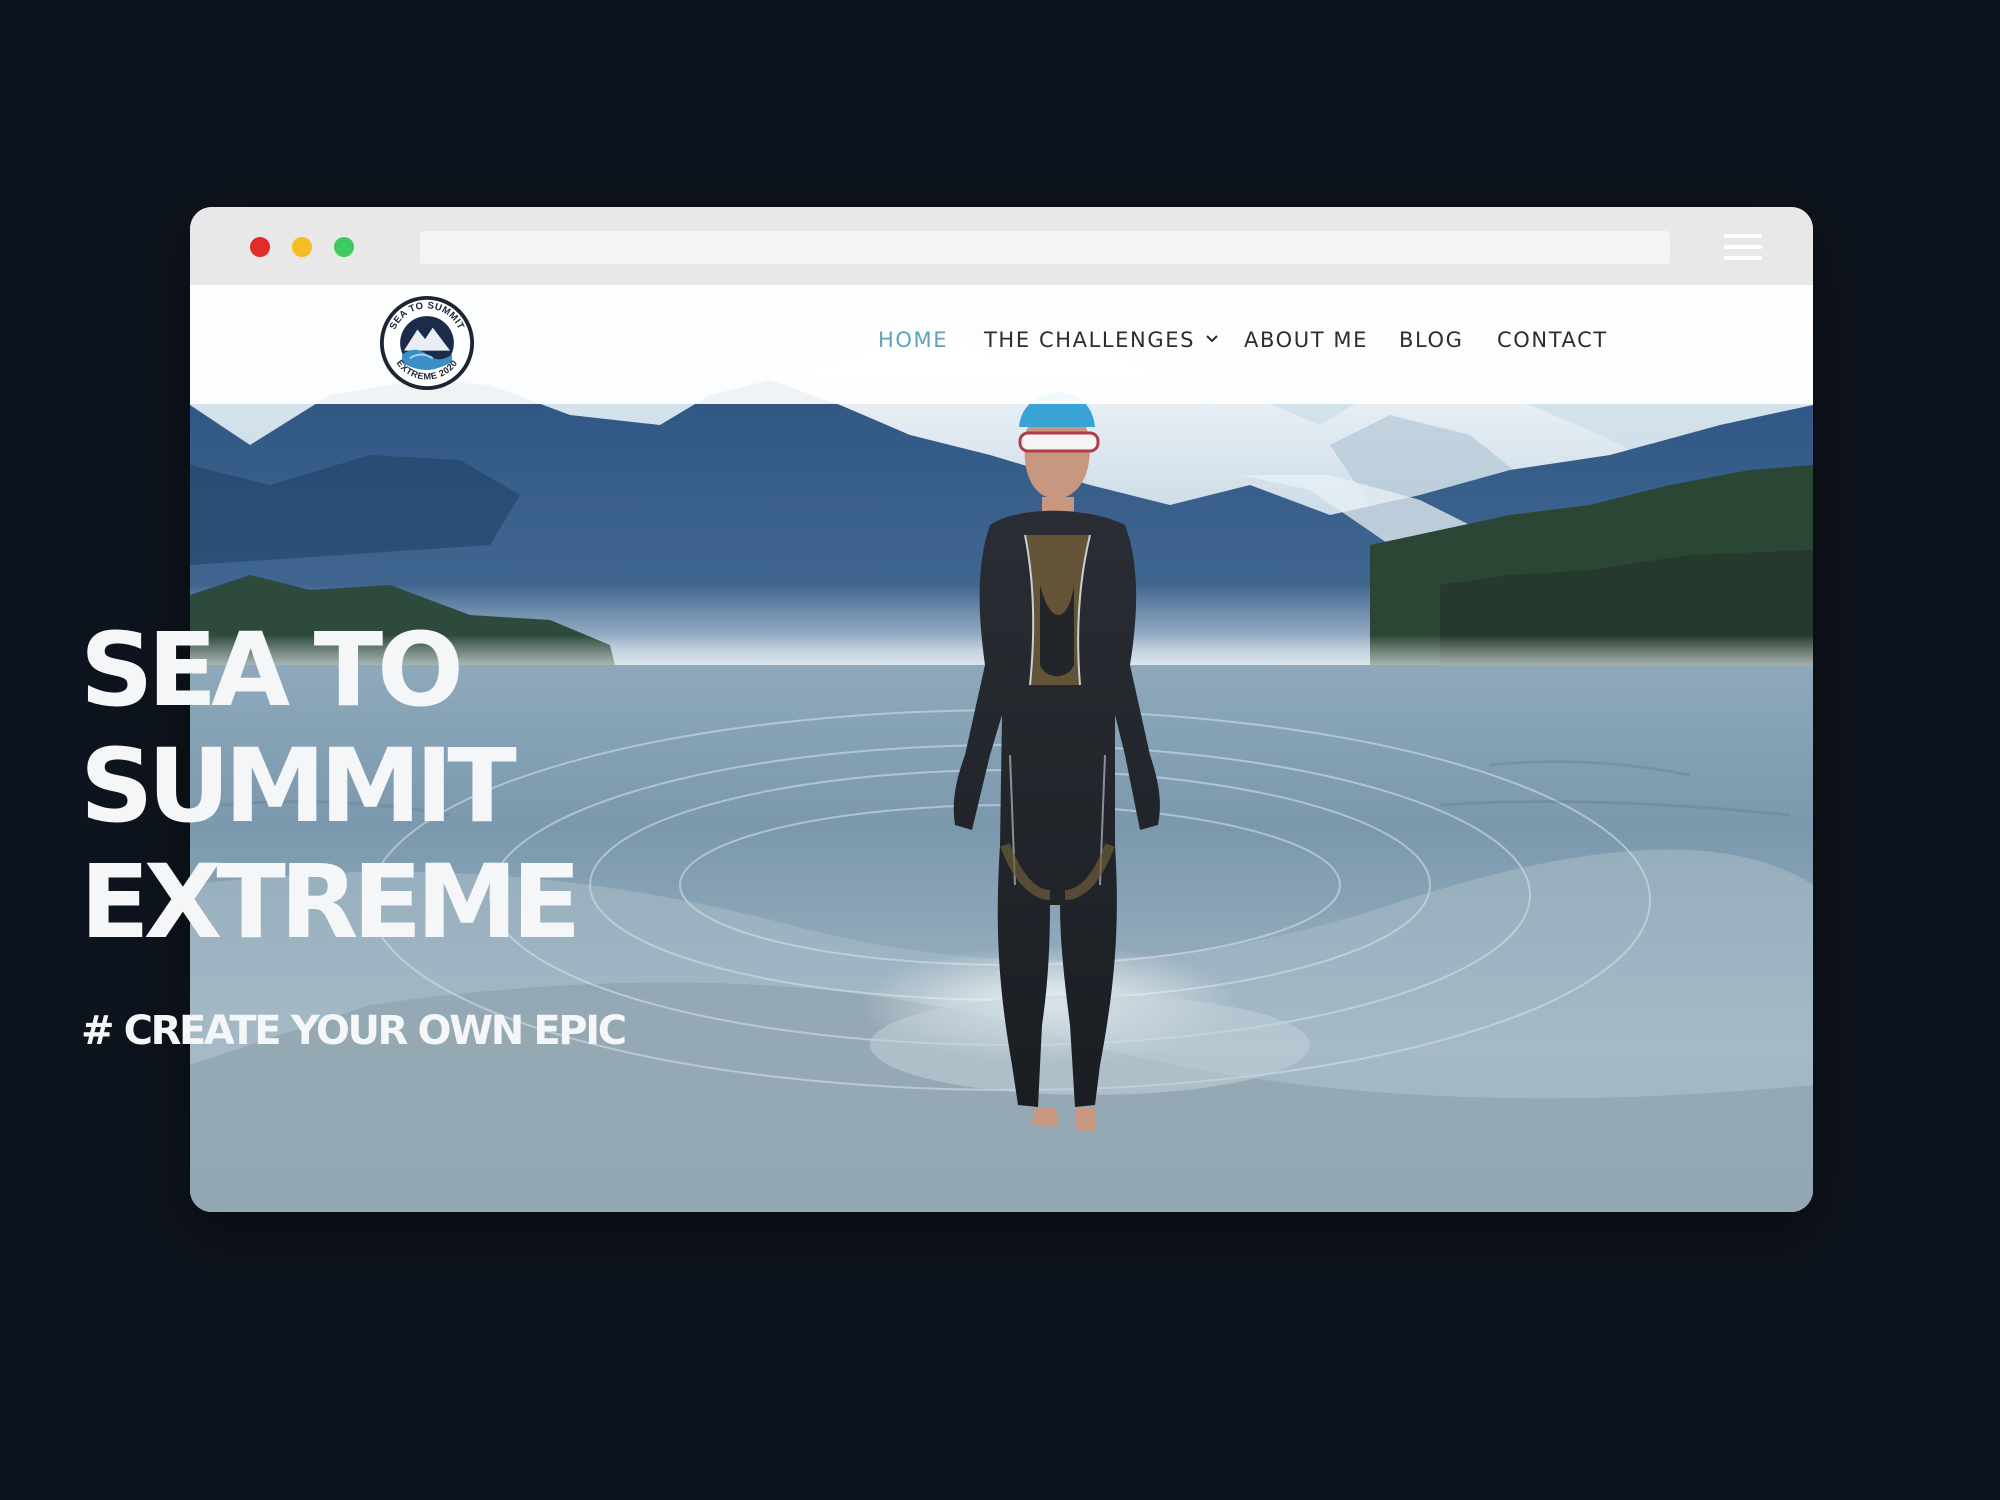  Describe the element at coordinates (427, 343) in the screenshot. I see `site-logo: SEA TO SUMMIT EXTREME 2020` at that location.